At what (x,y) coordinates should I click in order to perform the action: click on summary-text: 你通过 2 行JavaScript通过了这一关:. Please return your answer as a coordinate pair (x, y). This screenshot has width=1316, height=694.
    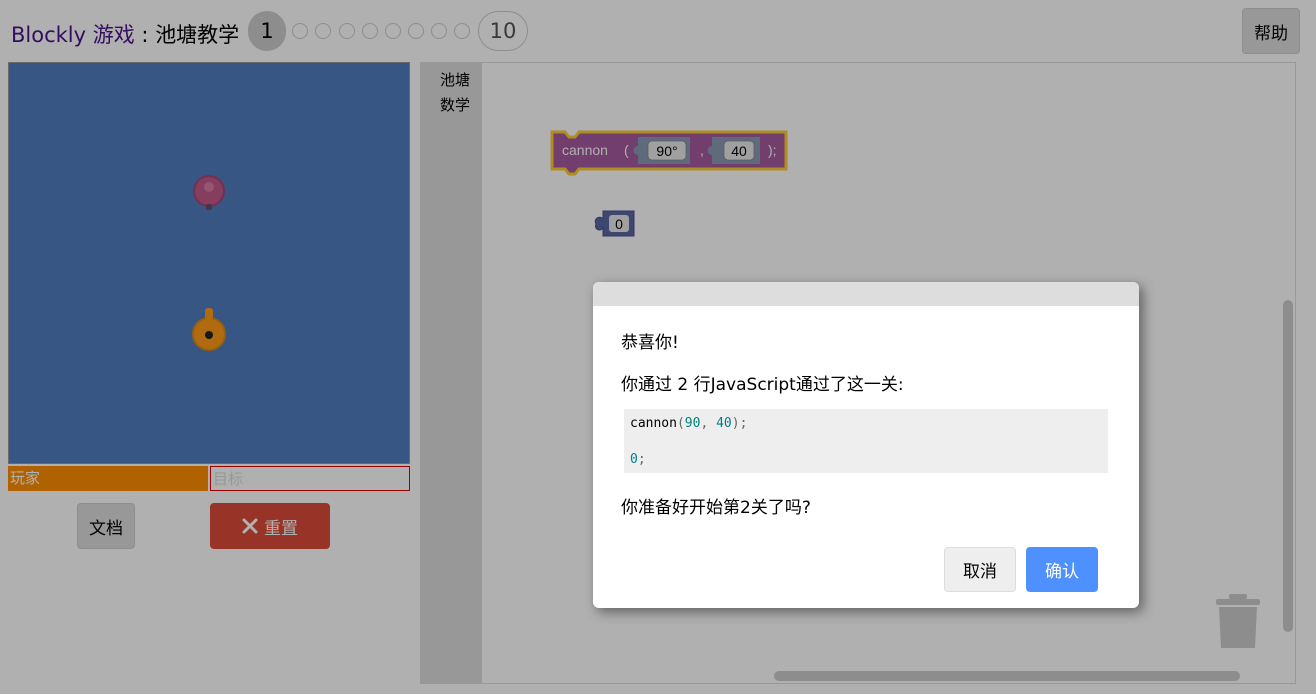
    Looking at the image, I should click on (762, 385).